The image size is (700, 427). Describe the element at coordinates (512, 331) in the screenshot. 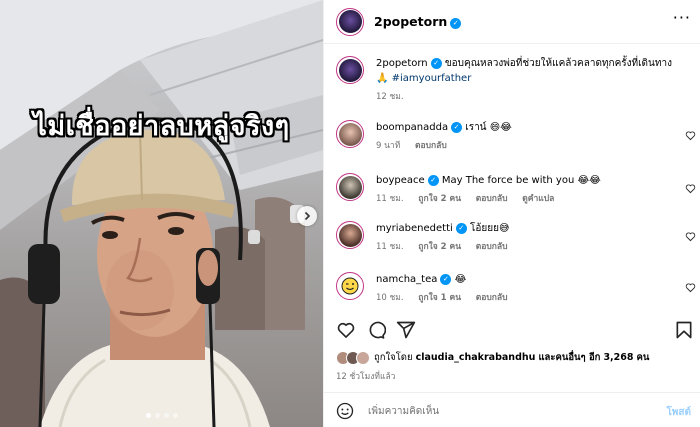

I see `post-actions` at that location.